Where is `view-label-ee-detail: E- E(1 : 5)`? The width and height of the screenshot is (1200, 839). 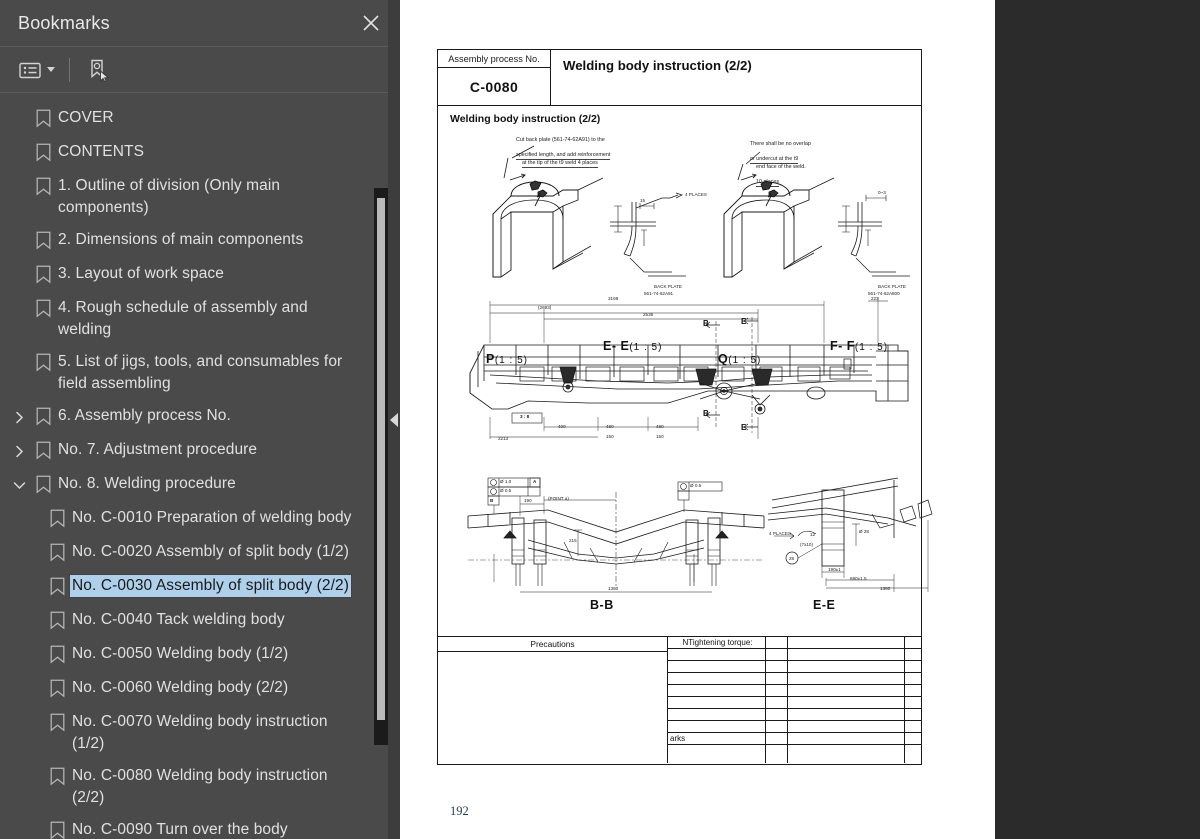 view-label-ee-detail: E- E(1 : 5) is located at coordinates (633, 346).